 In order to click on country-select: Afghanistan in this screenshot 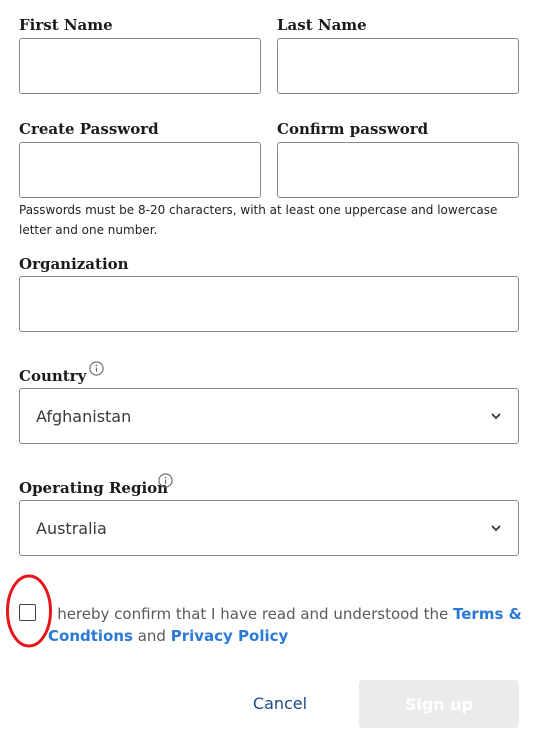, I will do `click(269, 416)`.